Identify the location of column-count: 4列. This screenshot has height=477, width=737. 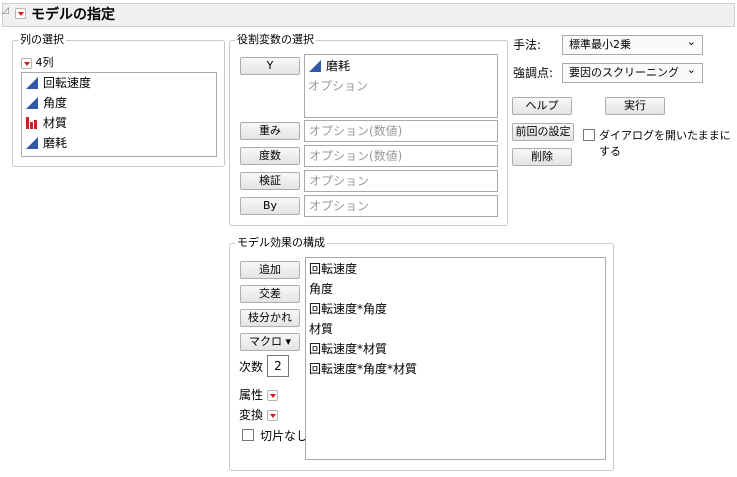
(37, 62).